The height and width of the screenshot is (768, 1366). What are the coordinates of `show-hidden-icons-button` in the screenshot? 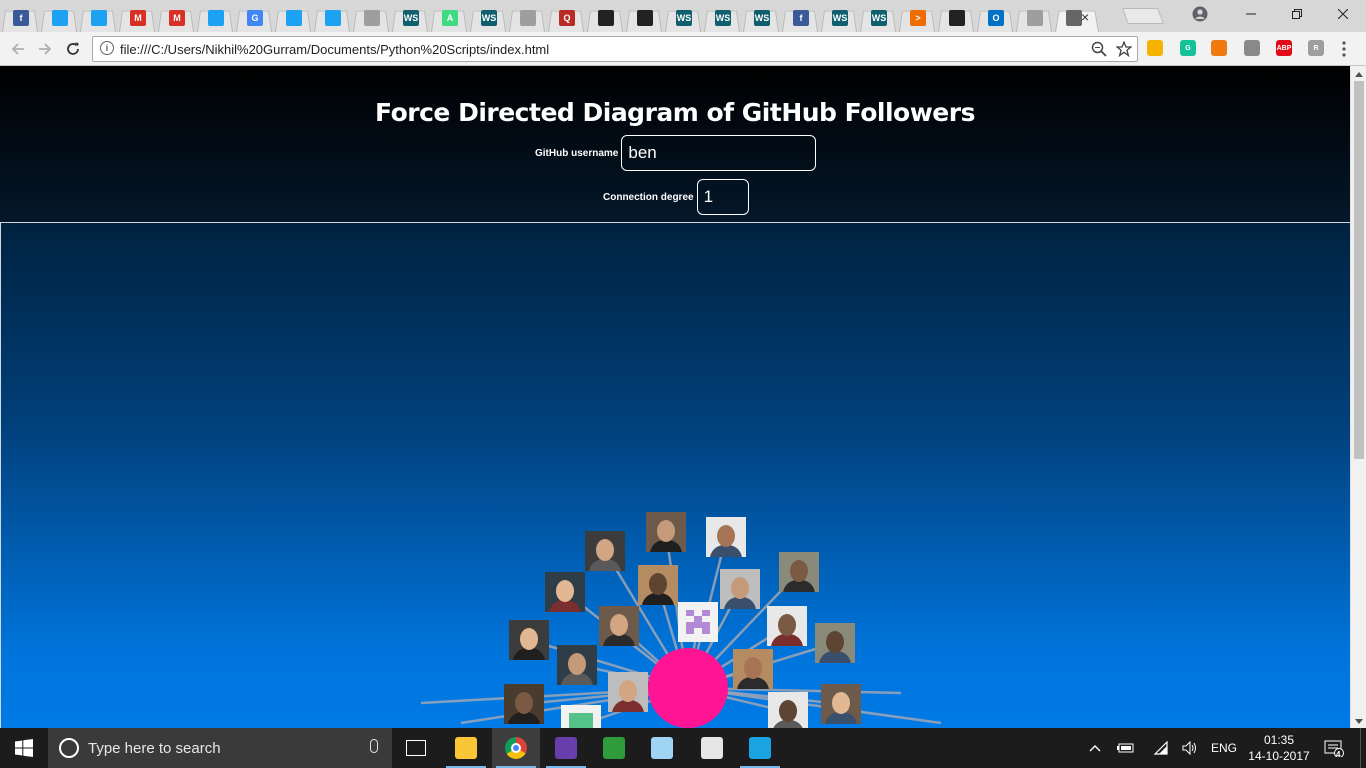 It's located at (1095, 748).